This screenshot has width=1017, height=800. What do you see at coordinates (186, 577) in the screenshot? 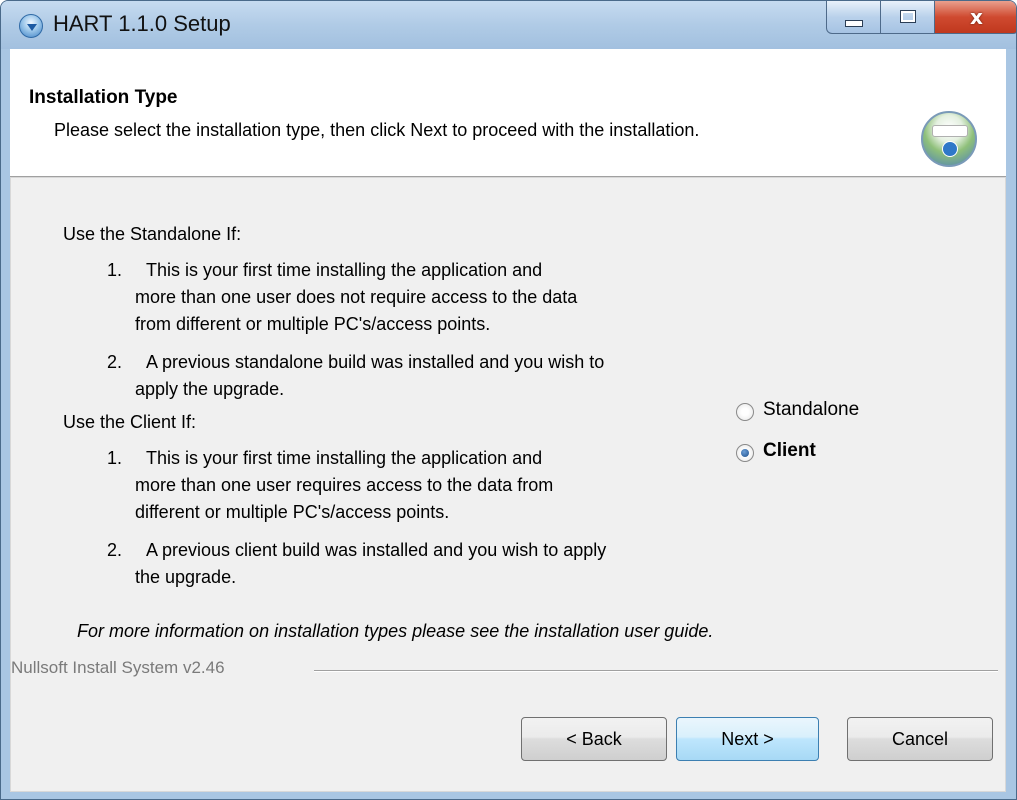
I see `list-text: the upgrade.` at bounding box center [186, 577].